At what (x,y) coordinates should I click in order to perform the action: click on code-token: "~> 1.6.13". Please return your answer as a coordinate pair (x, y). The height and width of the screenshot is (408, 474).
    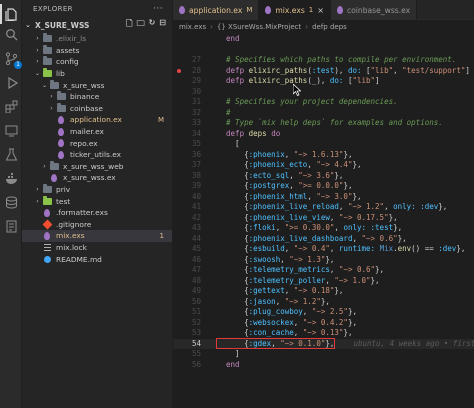
    Looking at the image, I should click on (318, 154).